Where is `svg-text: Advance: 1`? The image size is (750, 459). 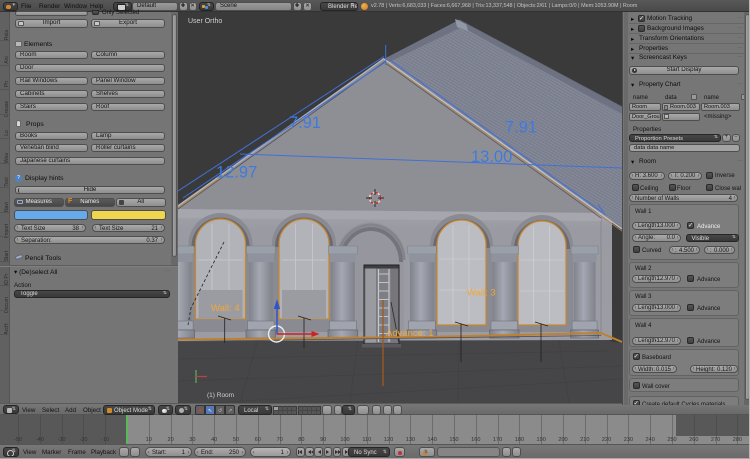
svg-text: Advance: 1 is located at coordinates (410, 333).